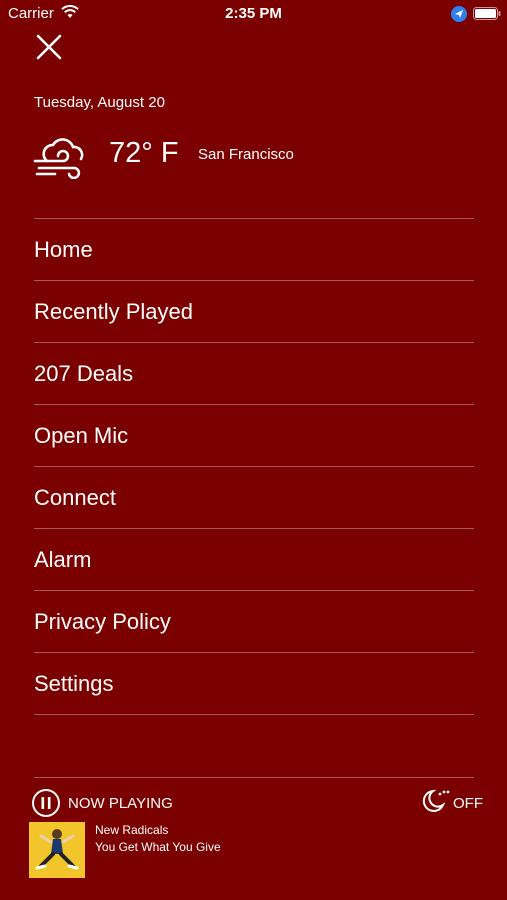 The height and width of the screenshot is (900, 507). I want to click on sleep-timer-button: OFF, so click(452, 803).